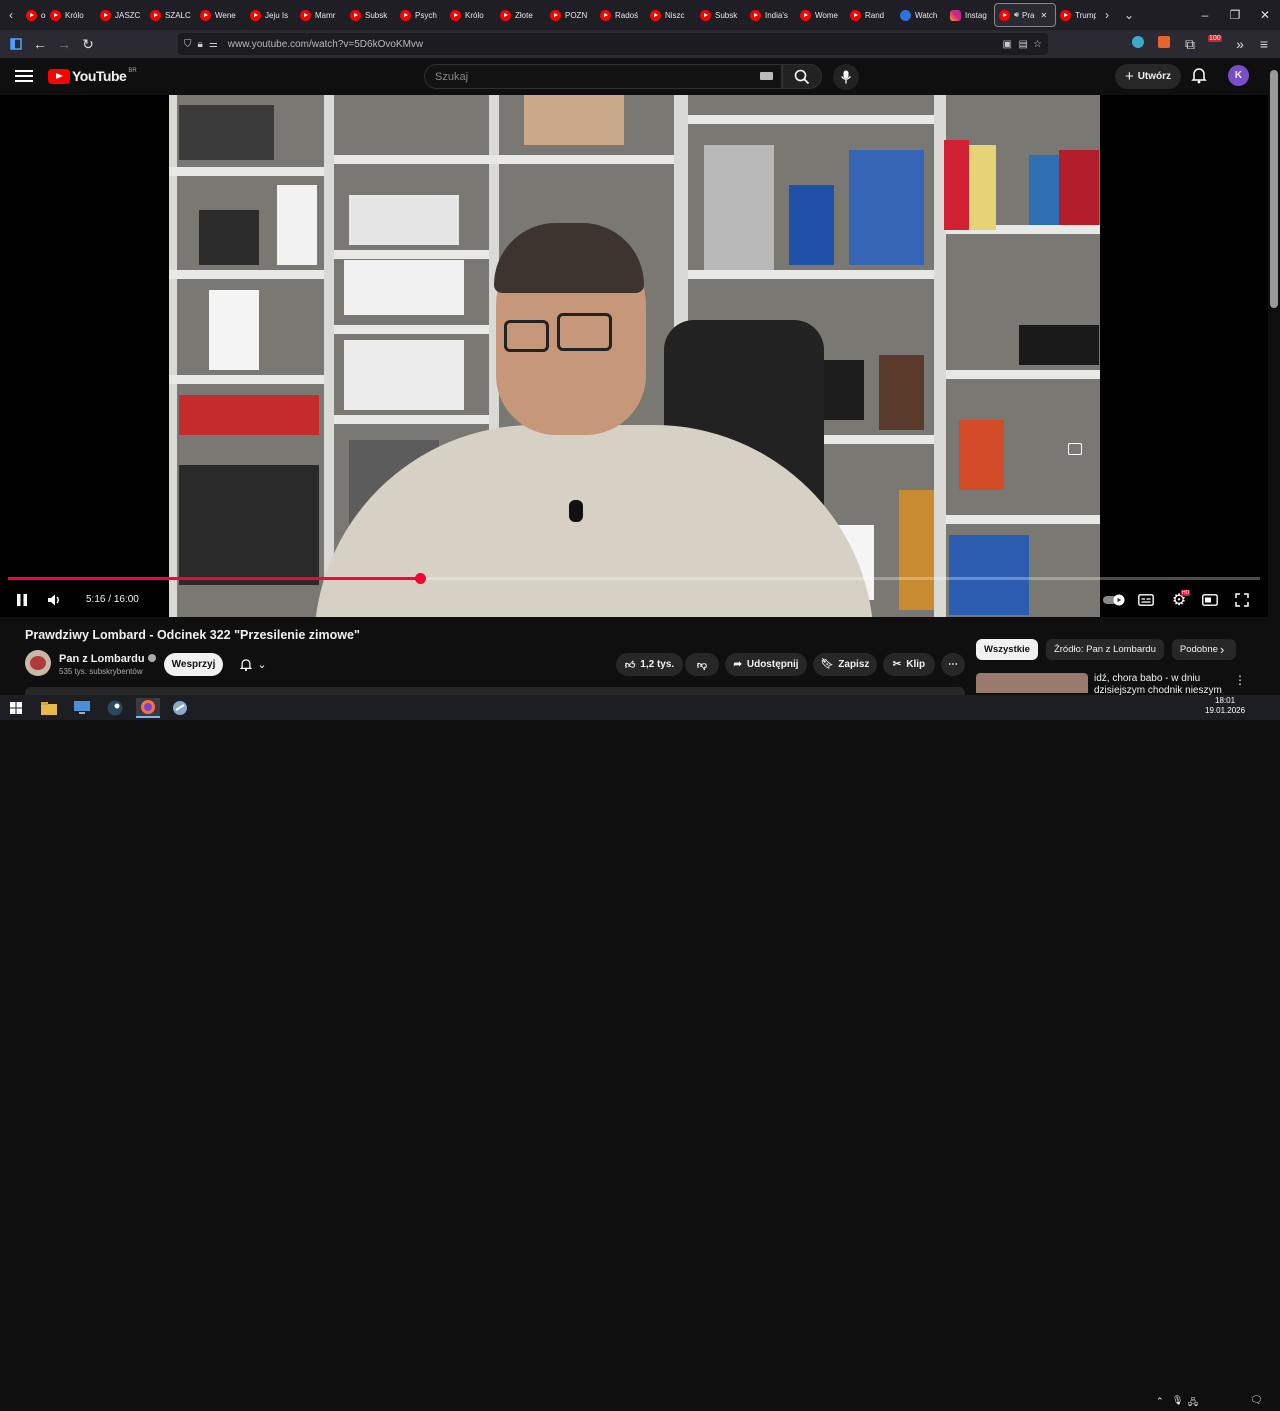  Describe the element at coordinates (771, 15) in the screenshot. I see `browser-tab: India's` at that location.